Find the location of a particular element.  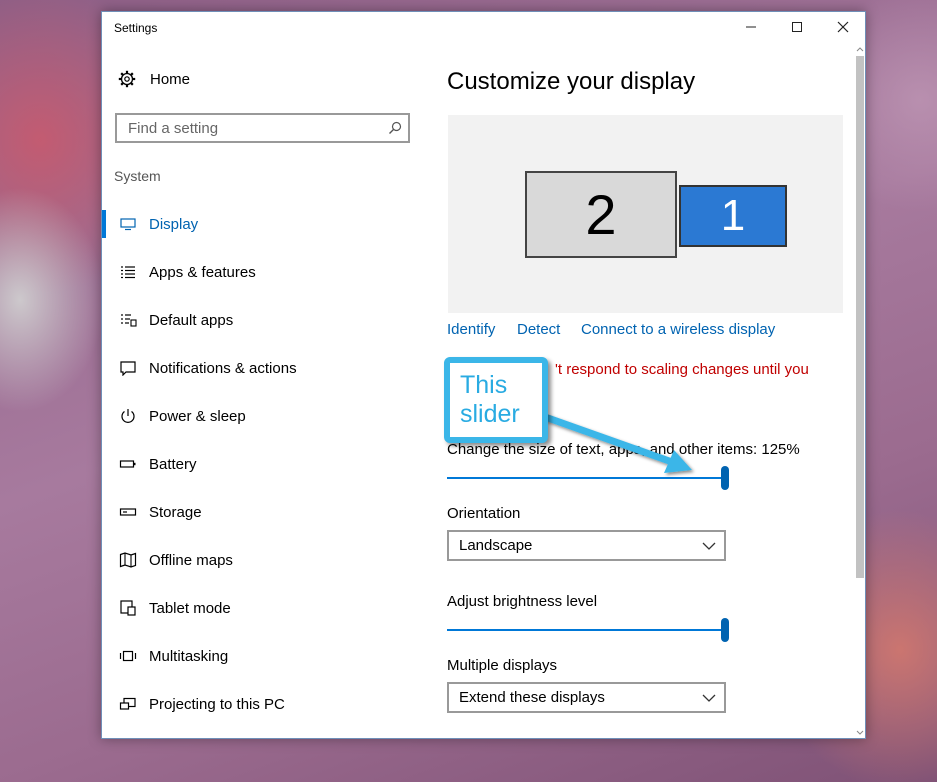

sidebar-item-projecting: Projecting to this PC is located at coordinates (262, 704).